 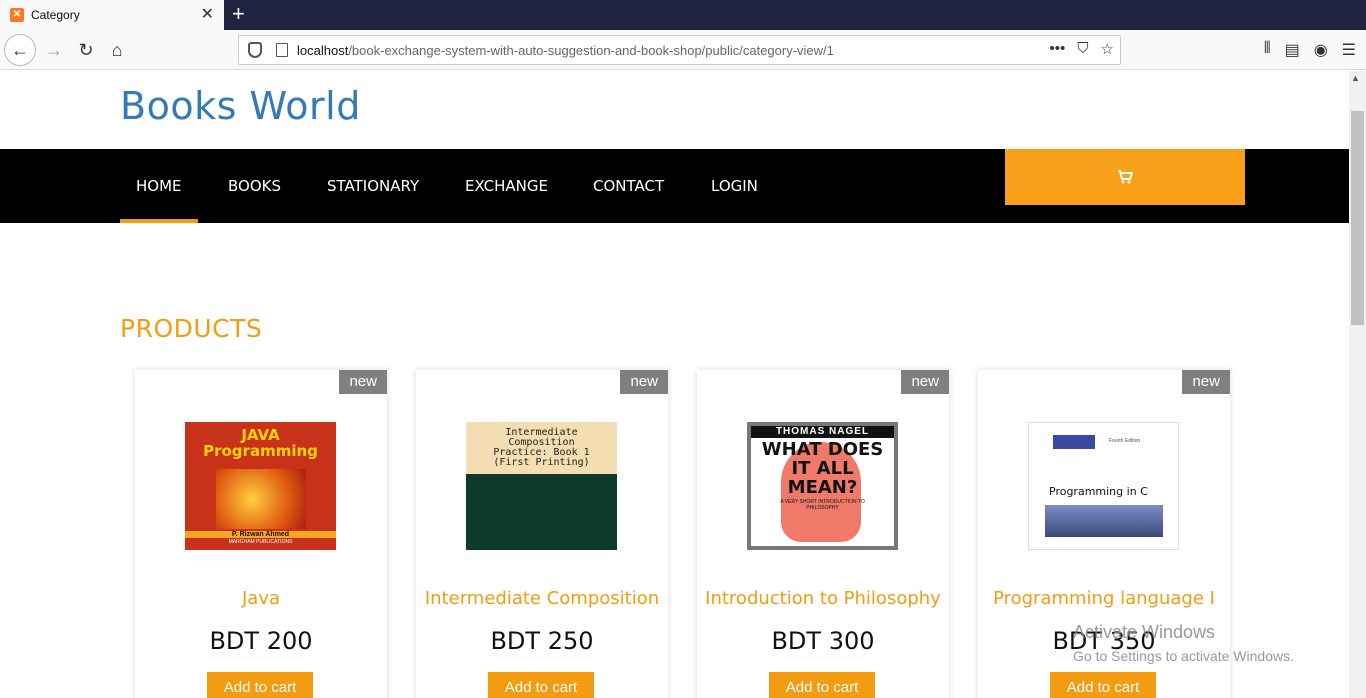 I want to click on product-title: Intermediate Composition, so click(x=542, y=598).